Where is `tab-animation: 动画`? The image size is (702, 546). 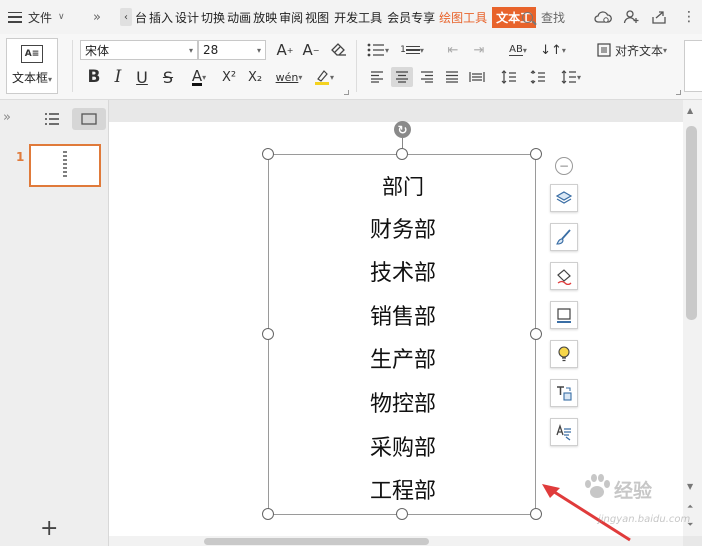
tab-animation: 动画 is located at coordinates (239, 17).